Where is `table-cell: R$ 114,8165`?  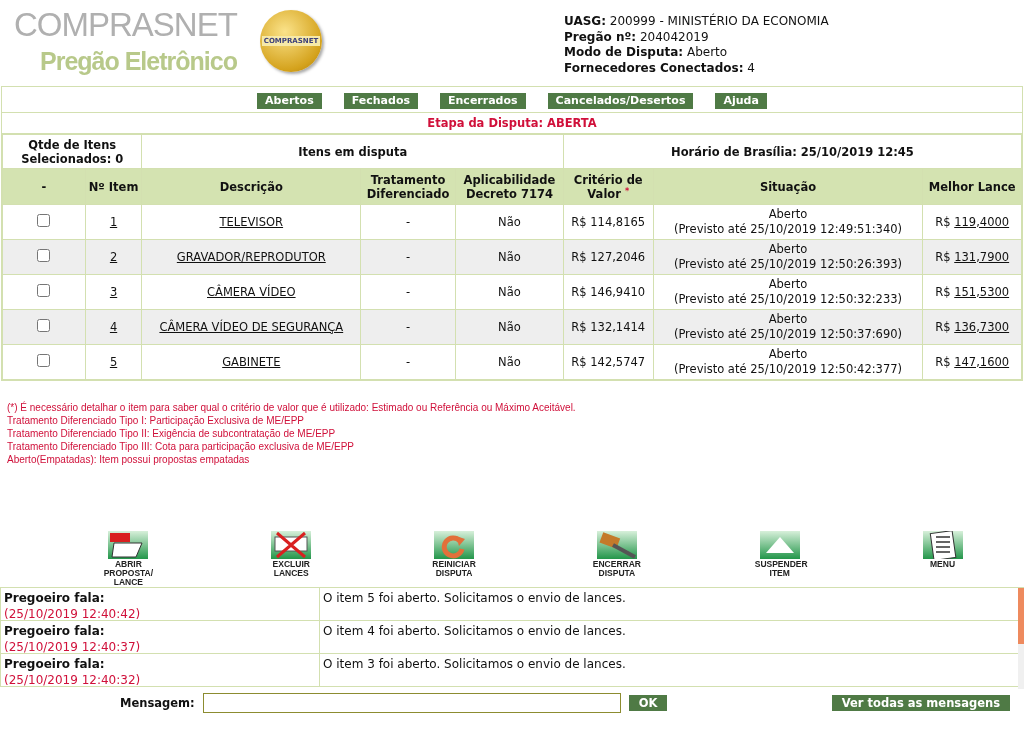
table-cell: R$ 114,8165 is located at coordinates (608, 222).